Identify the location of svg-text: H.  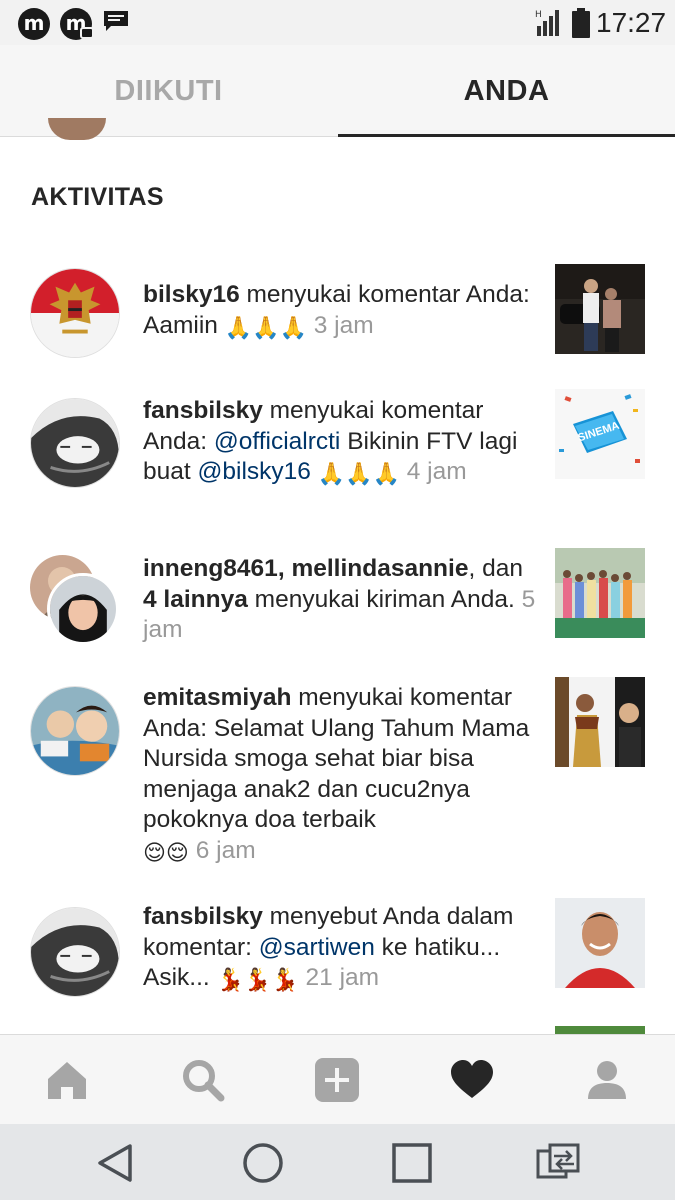
(538, 15).